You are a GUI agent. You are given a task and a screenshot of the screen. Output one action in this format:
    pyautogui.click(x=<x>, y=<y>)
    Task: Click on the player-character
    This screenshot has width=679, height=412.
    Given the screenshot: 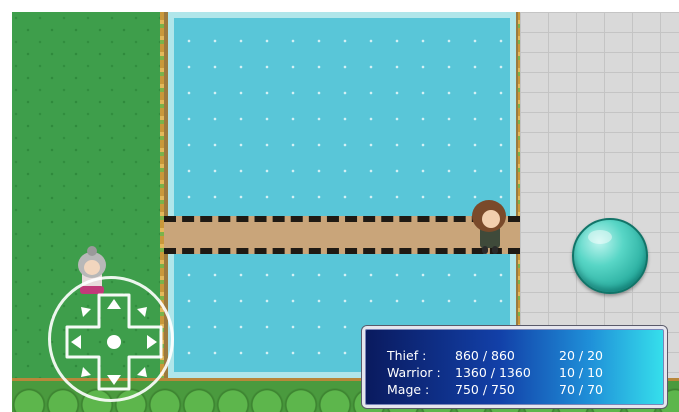 What is the action you would take?
    pyautogui.click(x=490, y=227)
    